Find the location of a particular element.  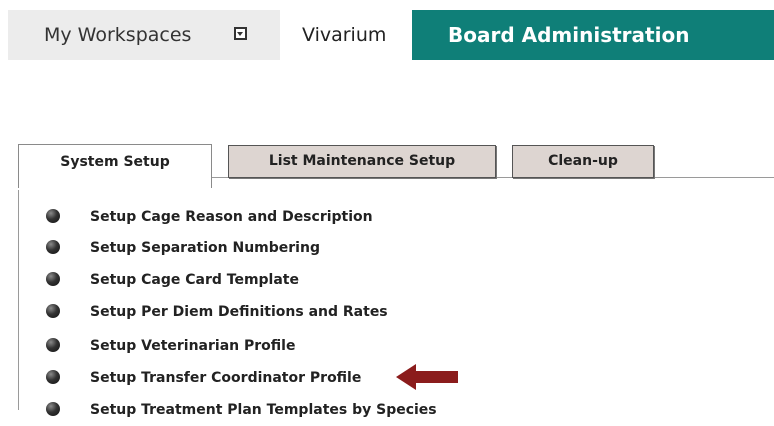

menu-item-label: Setup Transfer Coordinator Profile is located at coordinates (225, 378).